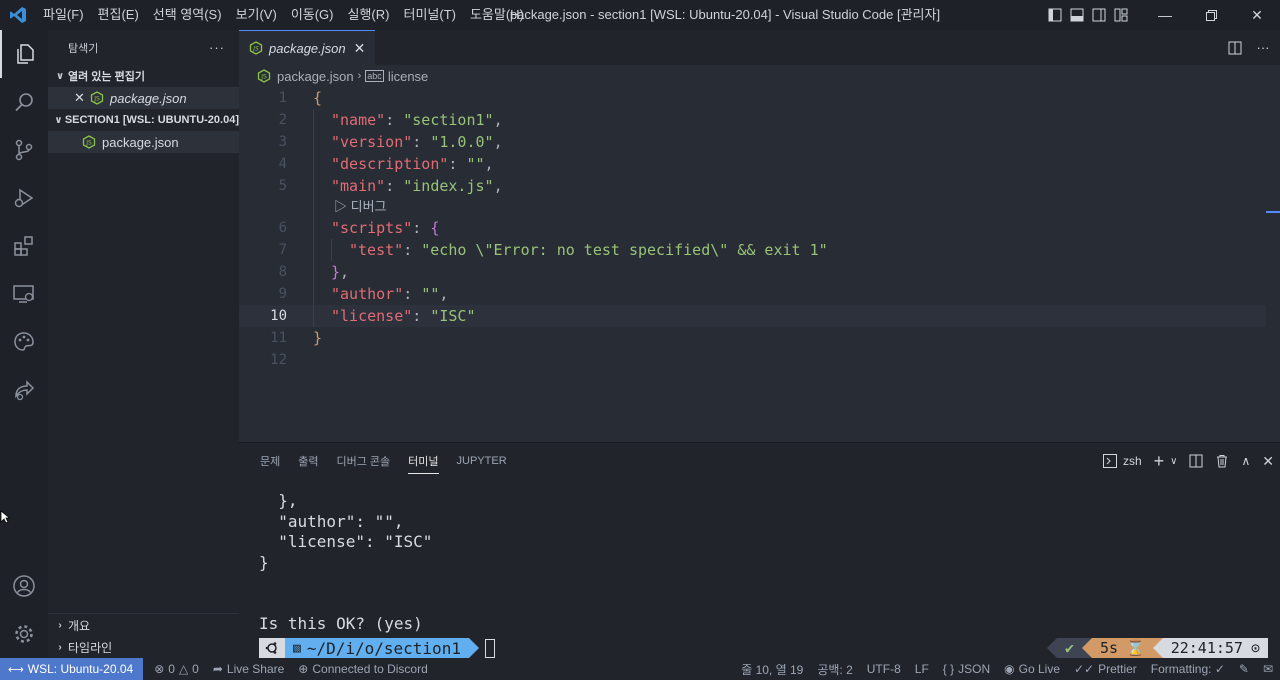  What do you see at coordinates (282, 228) in the screenshot?
I see `line-number: 6` at bounding box center [282, 228].